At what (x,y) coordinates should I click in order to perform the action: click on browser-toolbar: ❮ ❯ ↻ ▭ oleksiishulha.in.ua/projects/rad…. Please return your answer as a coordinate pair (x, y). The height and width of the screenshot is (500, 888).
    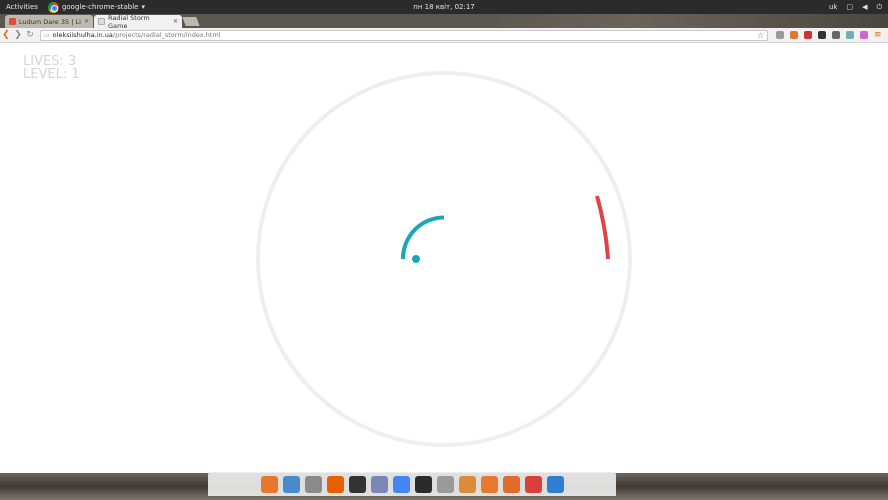
    Looking at the image, I should click on (444, 35).